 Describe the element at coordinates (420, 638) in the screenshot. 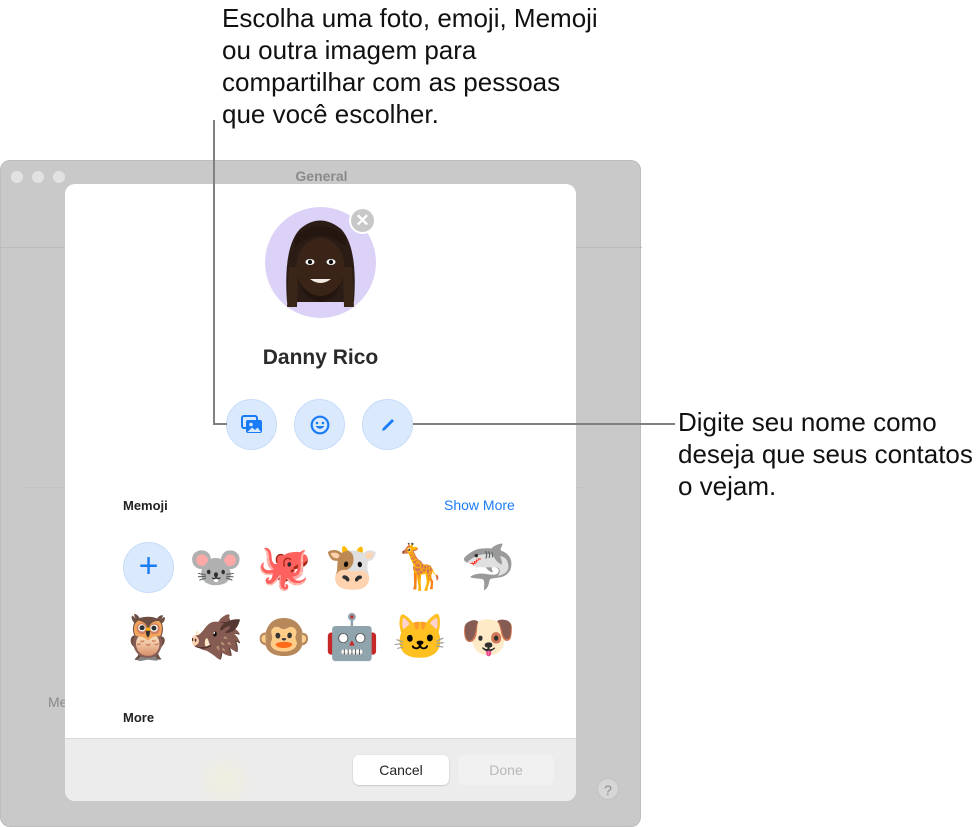

I see `memoji-cat: 🐱` at that location.